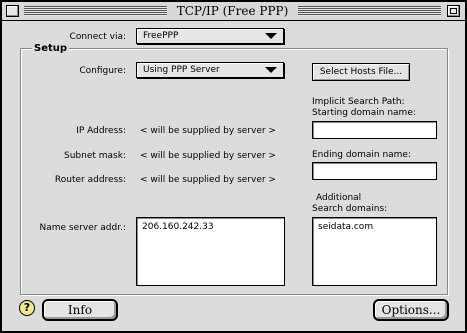 This screenshot has height=333, width=467. I want to click on starting-domain-label: Starting domain name:, so click(364, 113).